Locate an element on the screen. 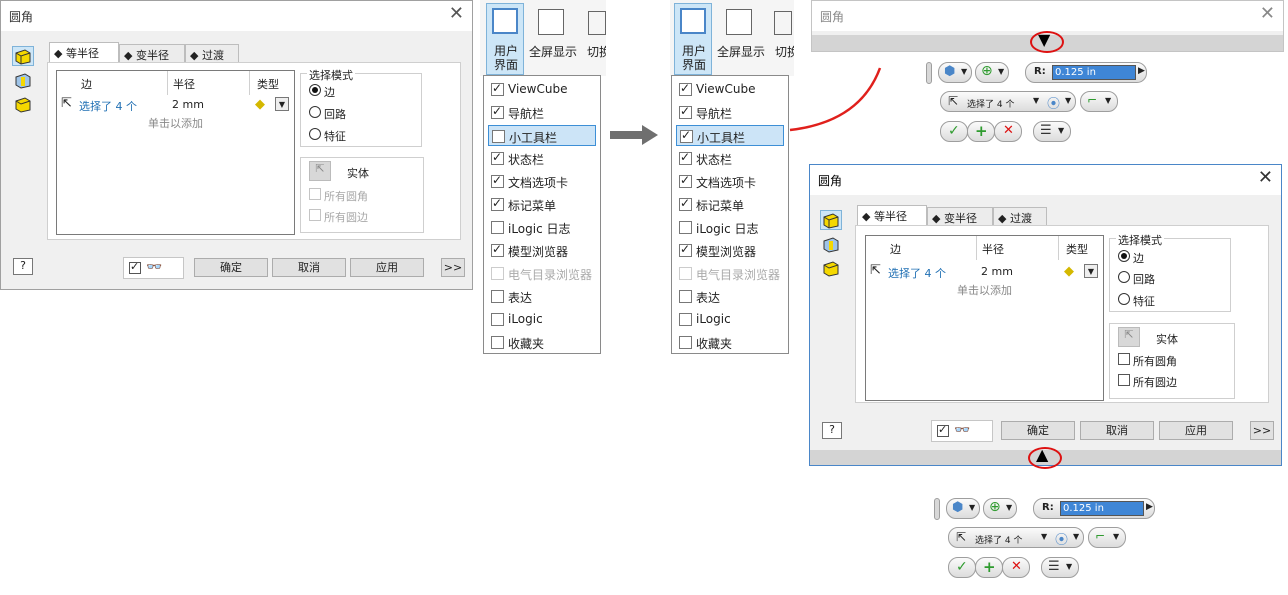 The image size is (1288, 595). fillet-type-icon: ◆ is located at coordinates (1069, 271).